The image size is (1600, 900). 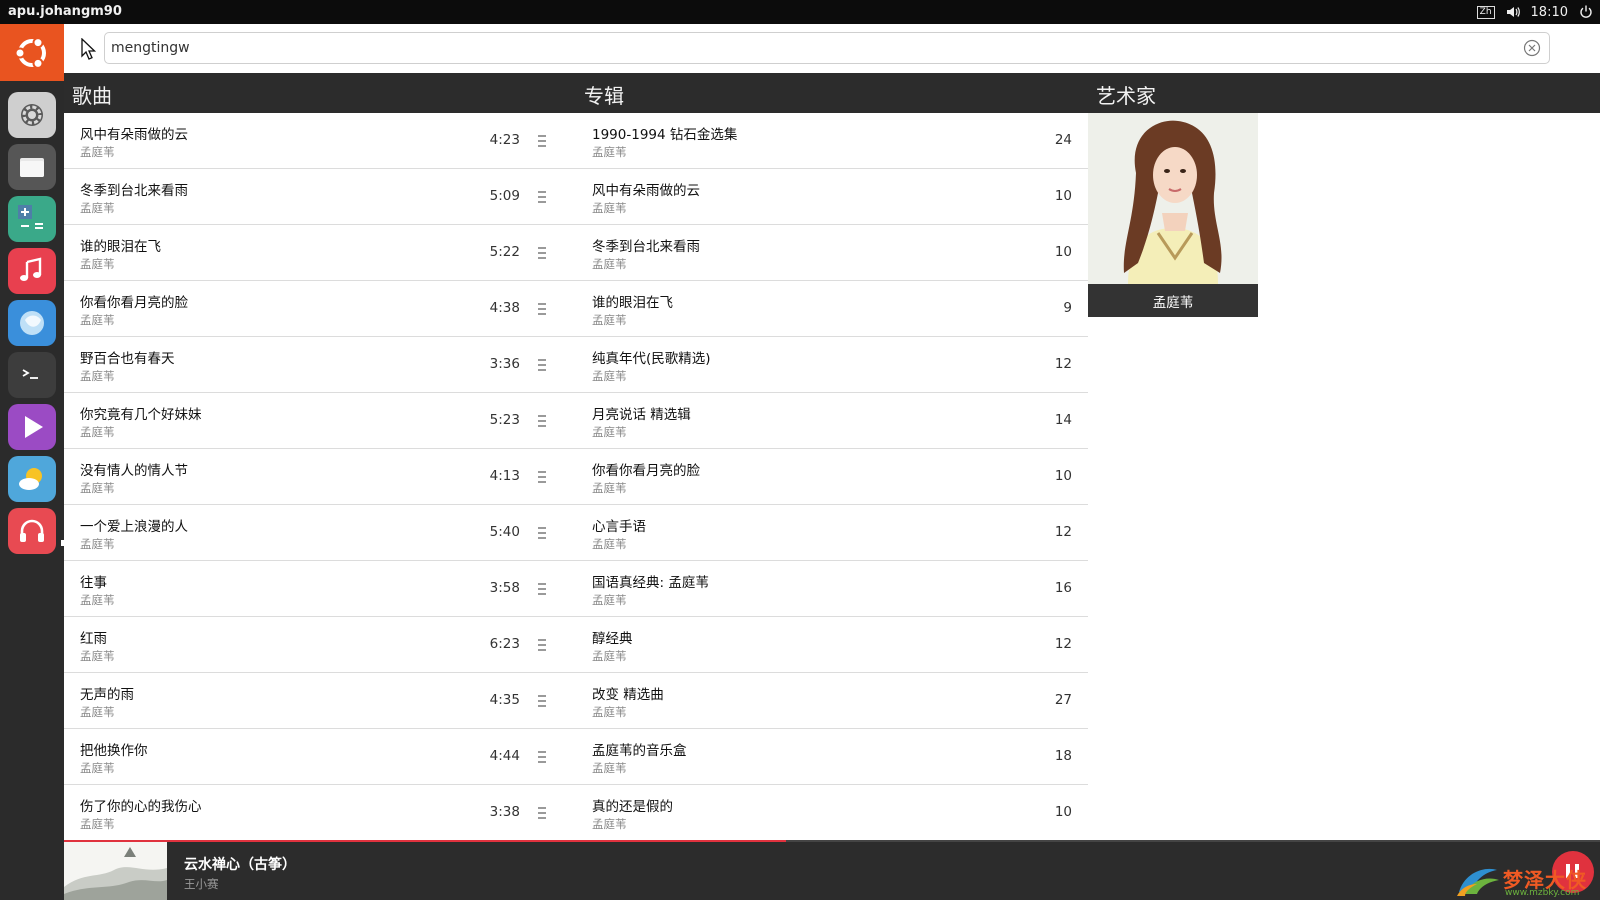 I want to click on album-row: 你看你看月亮的脸 孟庭苇 10, so click(x=832, y=477).